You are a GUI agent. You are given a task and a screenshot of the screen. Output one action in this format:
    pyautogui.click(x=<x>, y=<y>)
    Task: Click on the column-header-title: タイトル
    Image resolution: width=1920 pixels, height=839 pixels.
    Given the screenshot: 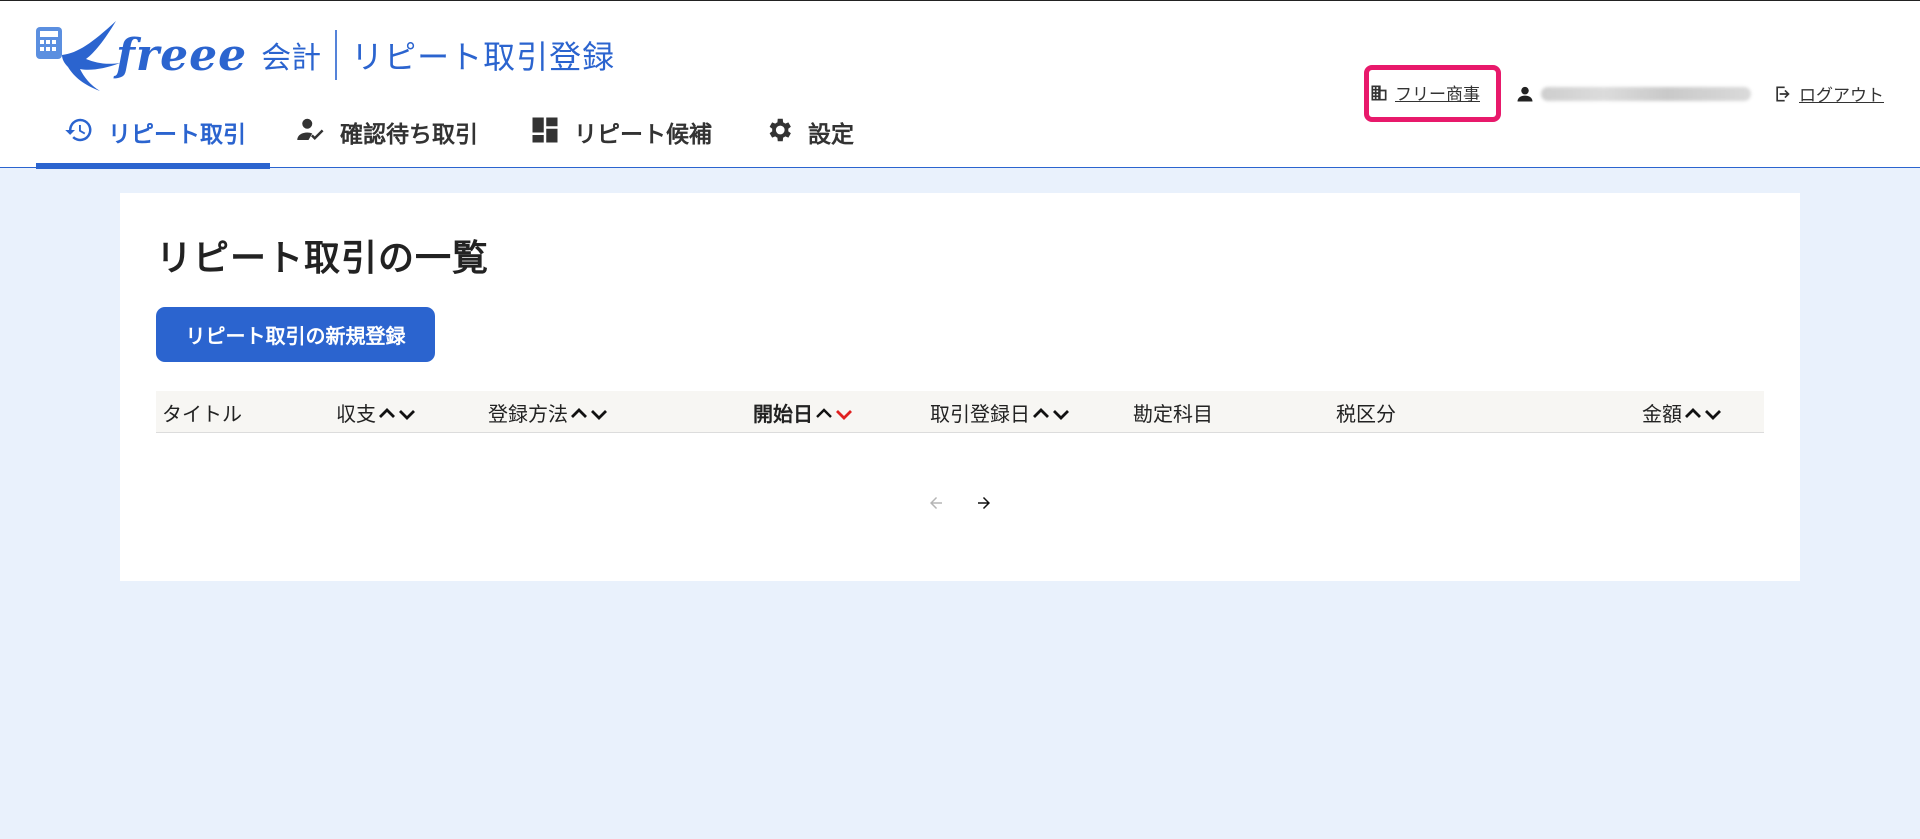 What is the action you would take?
    pyautogui.click(x=202, y=414)
    